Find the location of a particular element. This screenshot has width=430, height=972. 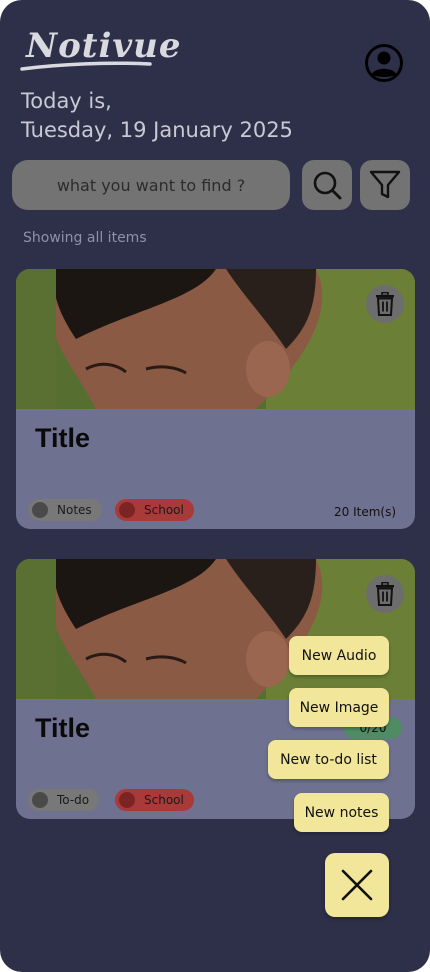

close-icon is located at coordinates (357, 885).